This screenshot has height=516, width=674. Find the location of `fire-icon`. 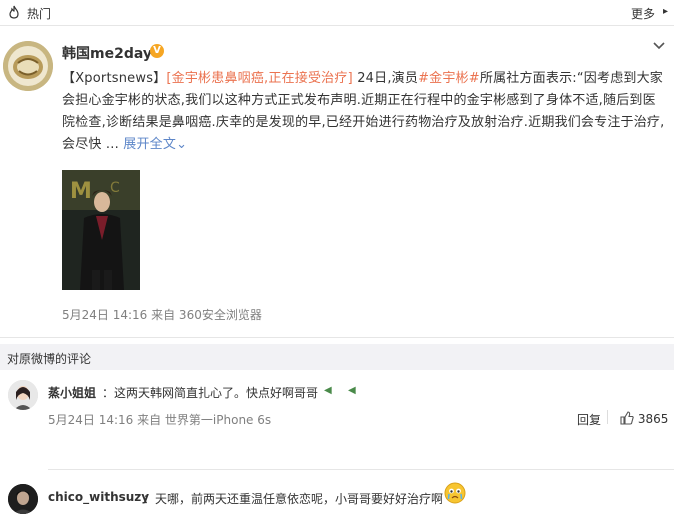

fire-icon is located at coordinates (14, 12).